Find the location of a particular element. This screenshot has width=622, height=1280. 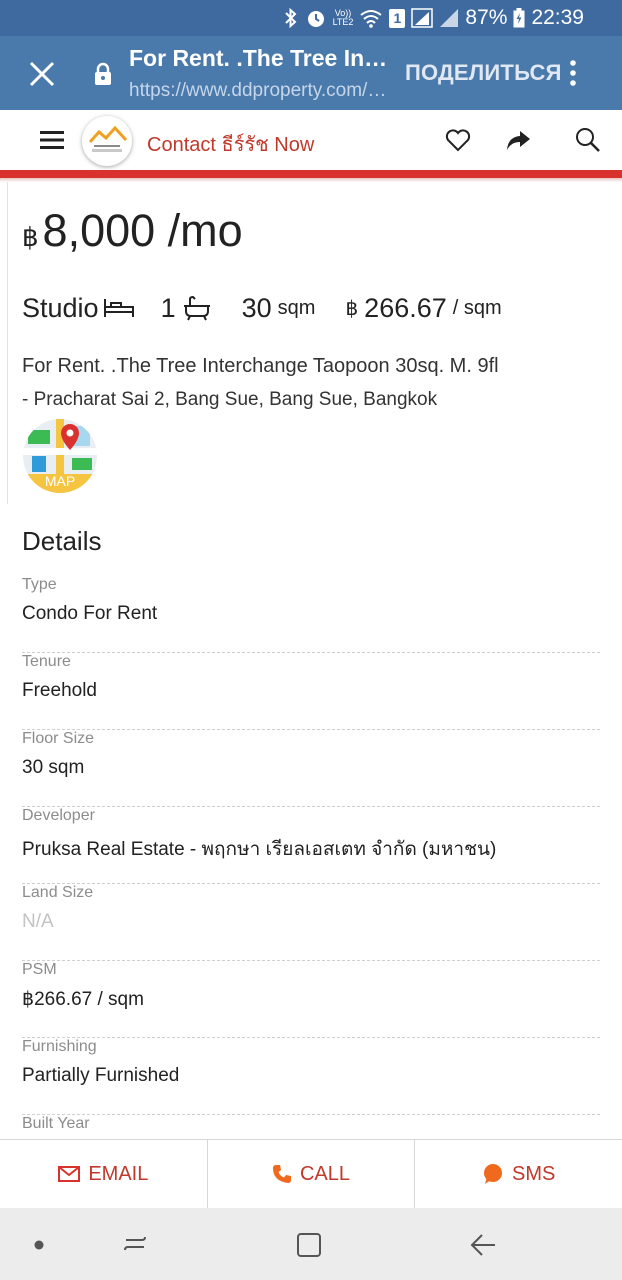

chat-bubble-icon is located at coordinates (493, 1174).